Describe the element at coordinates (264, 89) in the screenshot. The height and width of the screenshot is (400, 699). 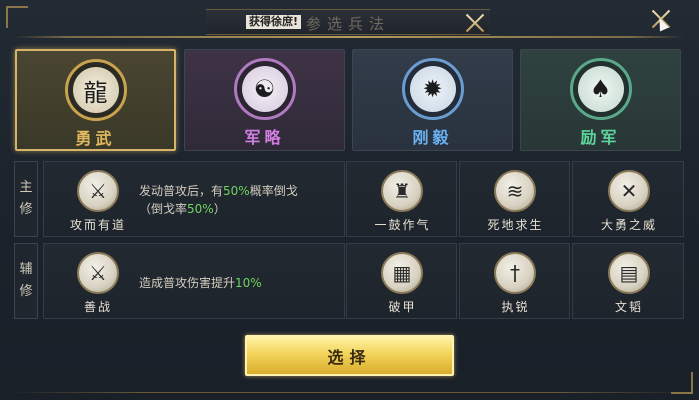
I see `taiji-icon: ☯` at that location.